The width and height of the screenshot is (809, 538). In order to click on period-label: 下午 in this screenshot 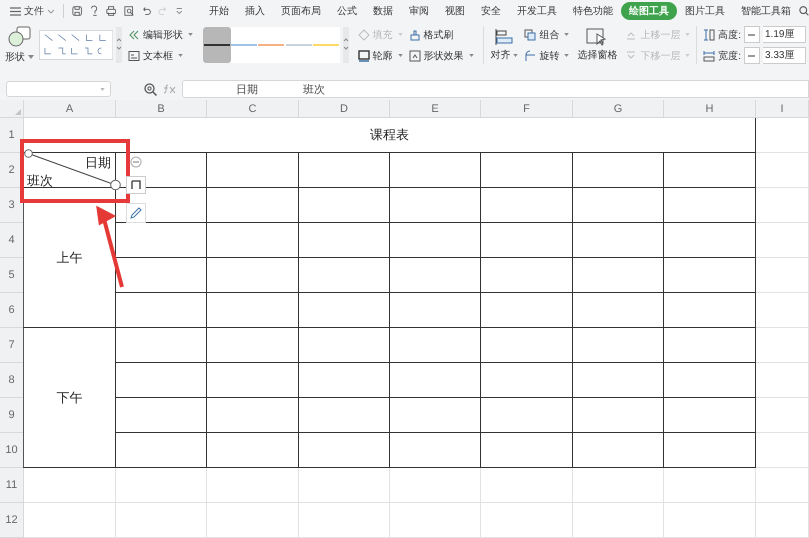, I will do `click(69, 397)`.